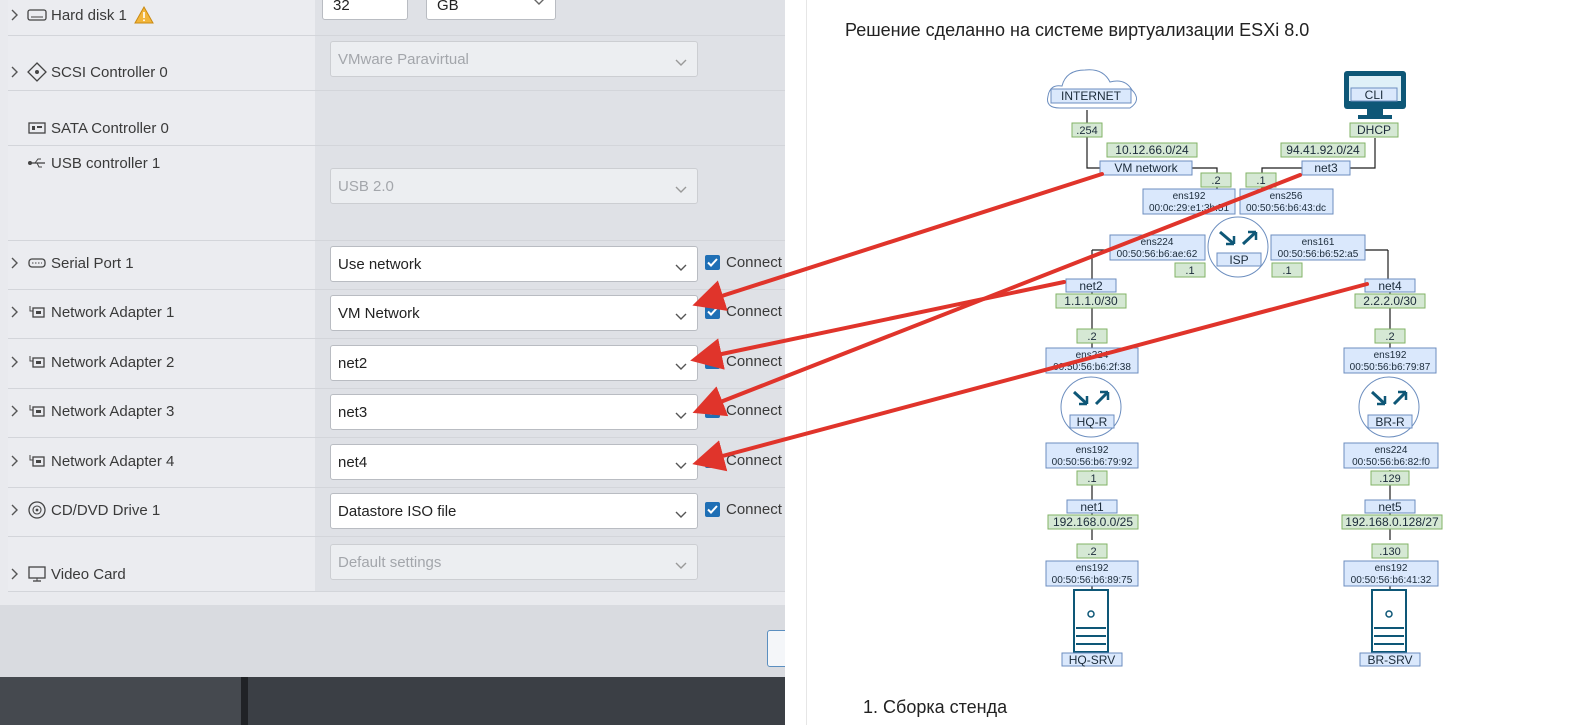  I want to click on video-card-text: Video Card, so click(88, 574).